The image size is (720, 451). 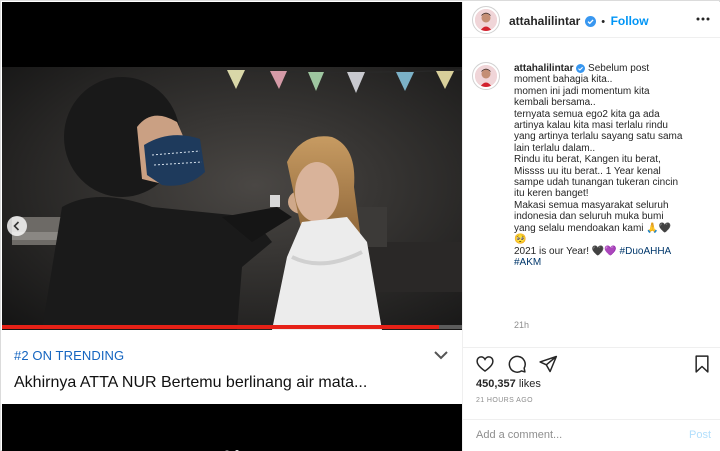 I want to click on caption-line: yang artinya terlalu sayang satu sama, so click(x=598, y=137).